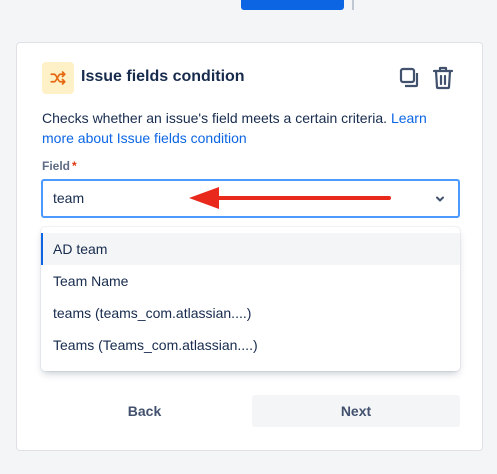 The image size is (497, 474). Describe the element at coordinates (74, 166) in the screenshot. I see `required-marker: *` at that location.